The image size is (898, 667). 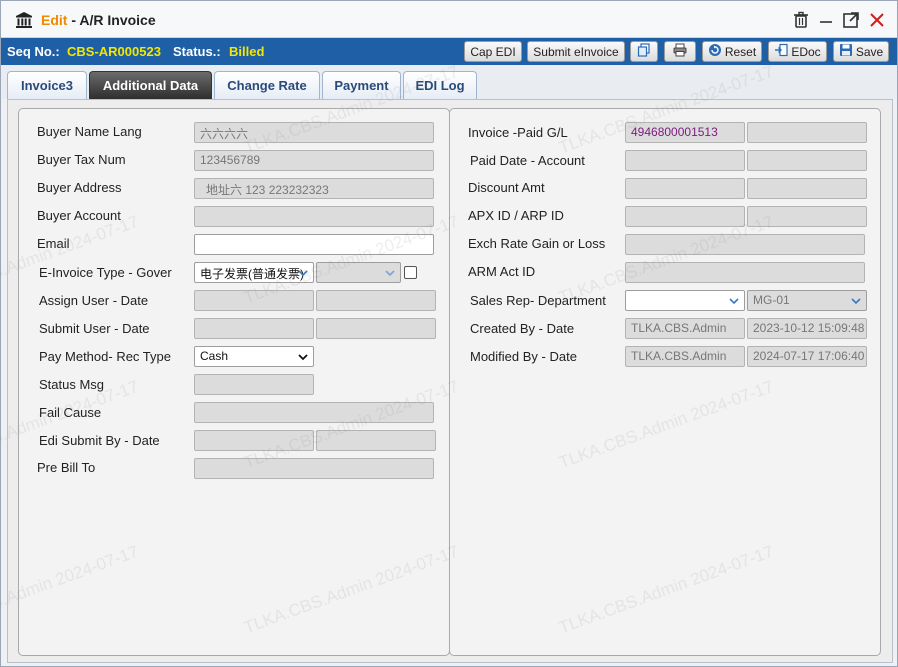 I want to click on submit-einvoice-button: Submit eInvoice, so click(x=576, y=51).